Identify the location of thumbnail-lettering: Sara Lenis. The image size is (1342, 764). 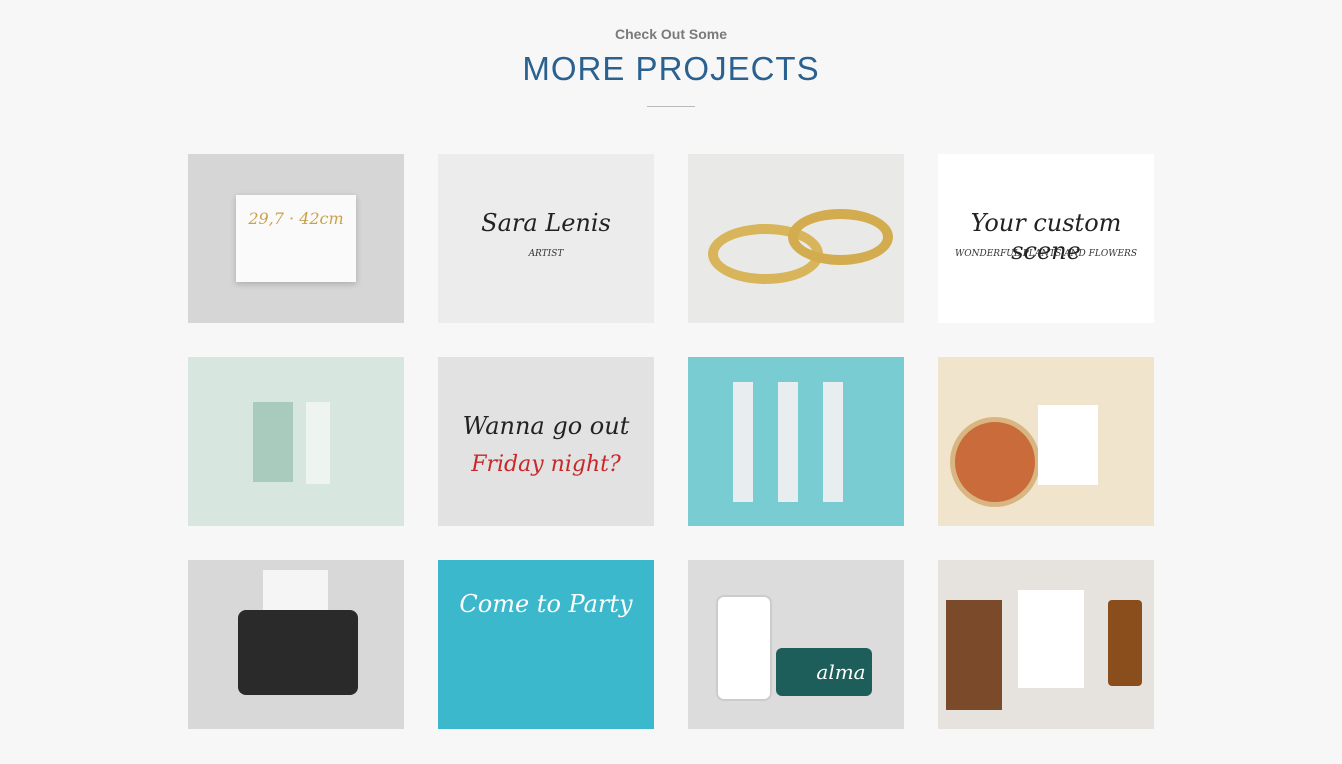
(546, 223).